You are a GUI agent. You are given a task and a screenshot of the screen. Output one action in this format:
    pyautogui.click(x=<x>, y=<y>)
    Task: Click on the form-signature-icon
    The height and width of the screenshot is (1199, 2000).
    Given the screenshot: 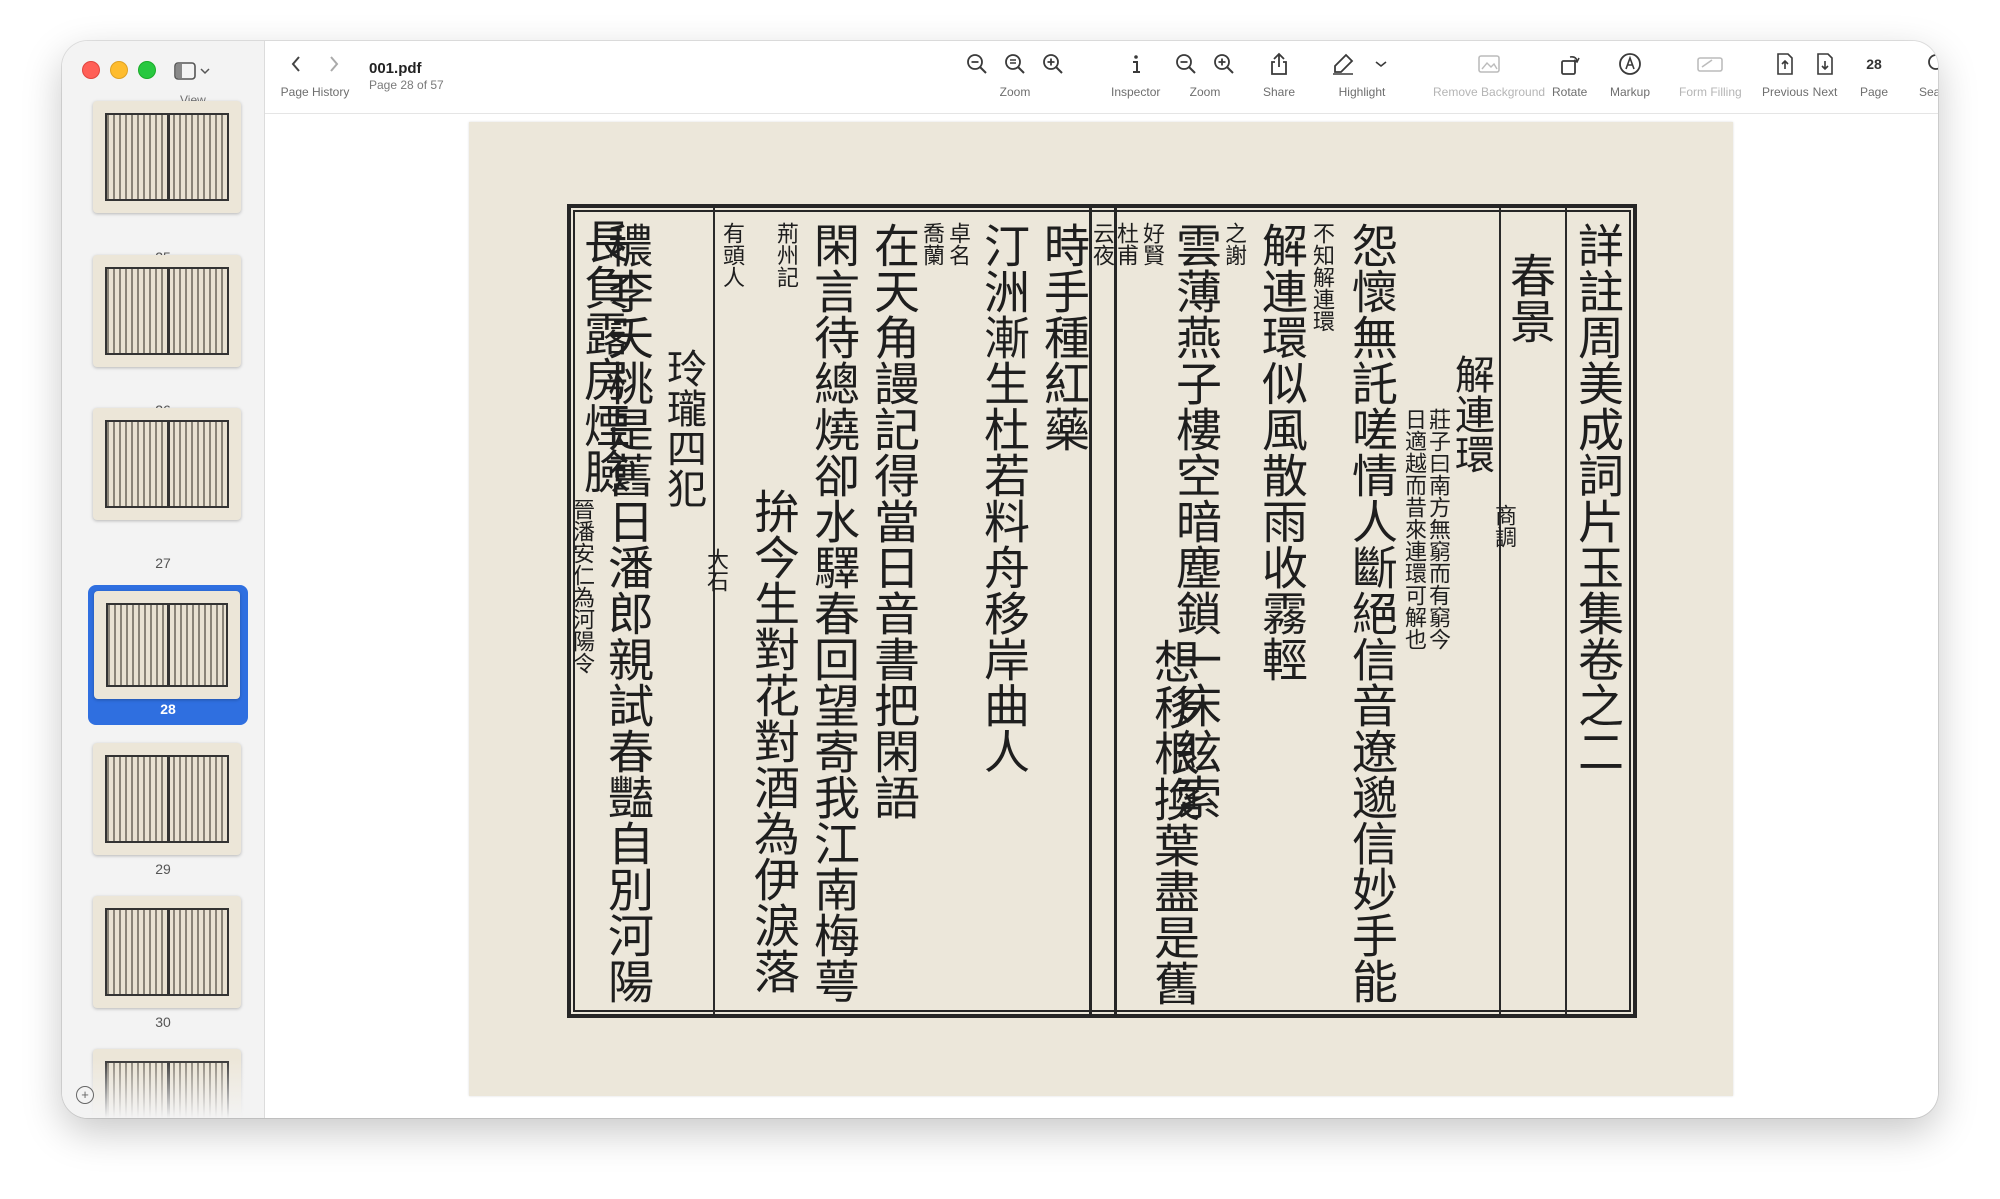 What is the action you would take?
    pyautogui.click(x=1710, y=64)
    